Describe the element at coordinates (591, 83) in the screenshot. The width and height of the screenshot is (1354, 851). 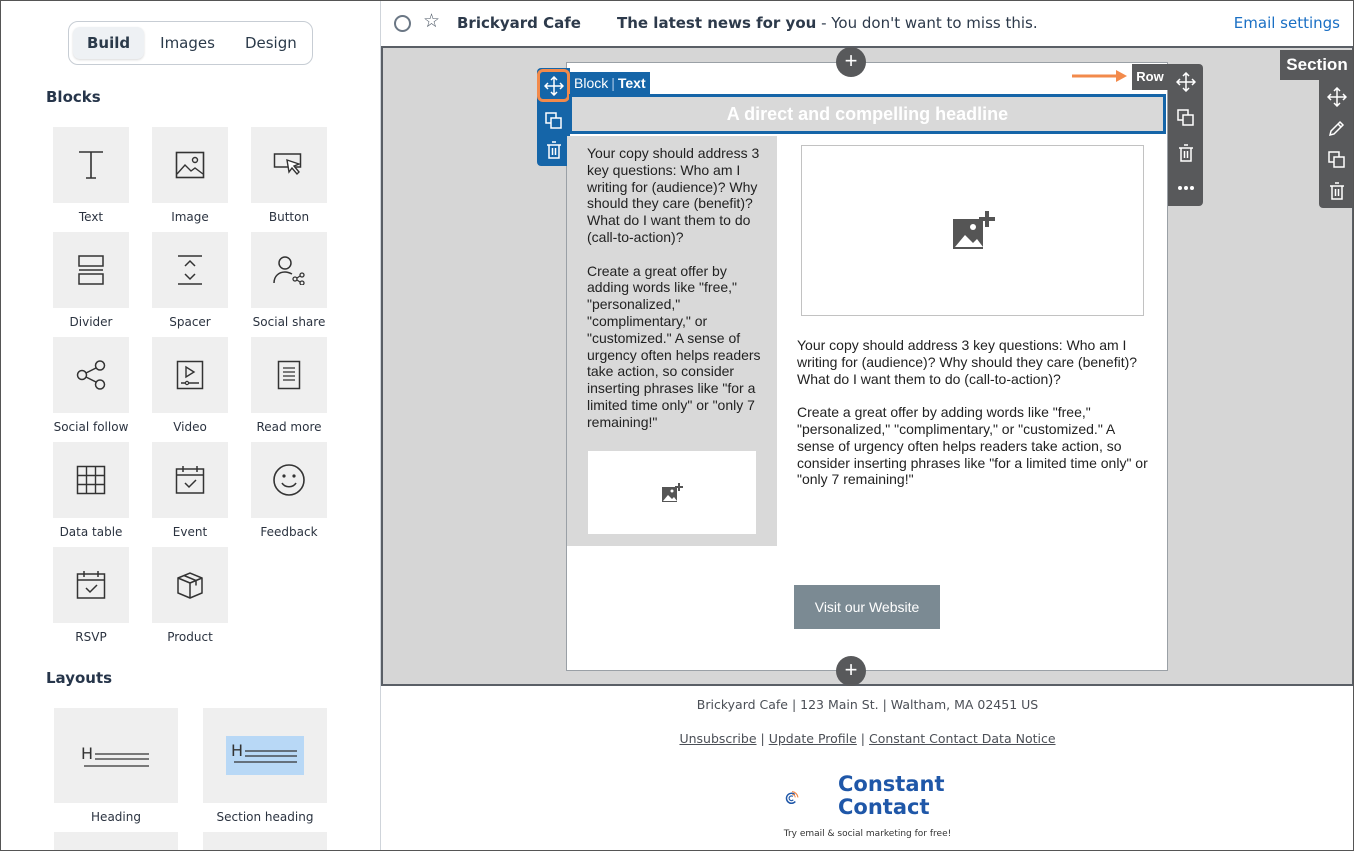
I see `block-label: Block` at that location.